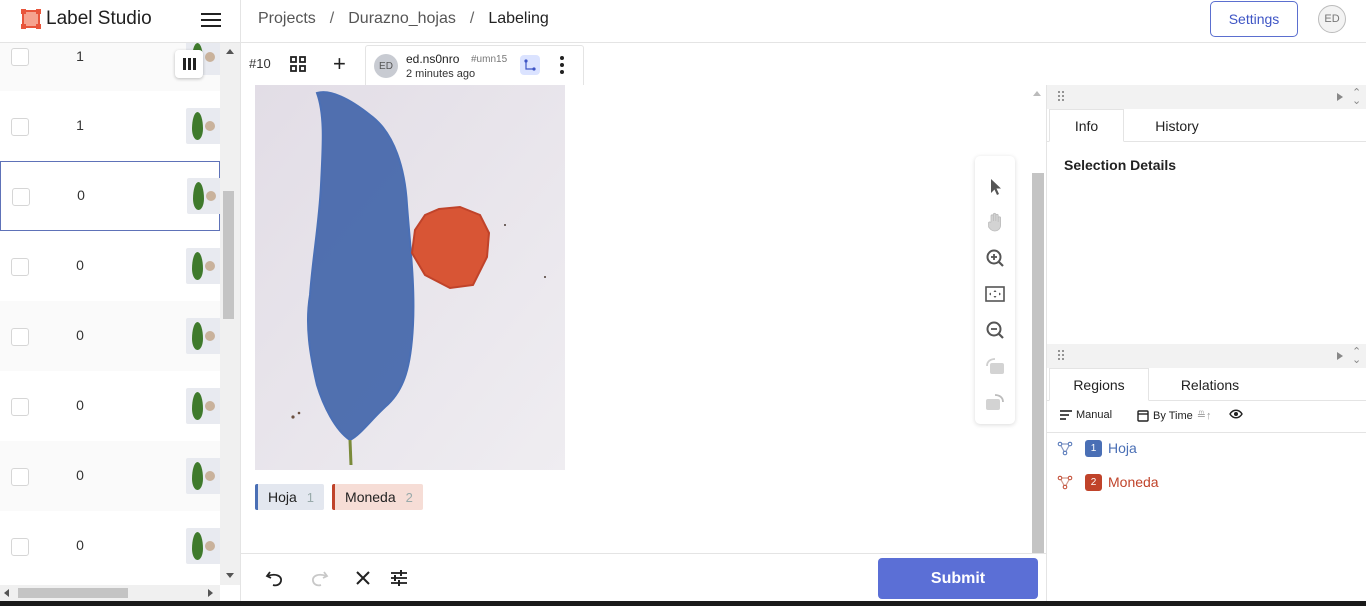 This screenshot has width=1366, height=606. I want to click on sliders-icon, so click(399, 578).